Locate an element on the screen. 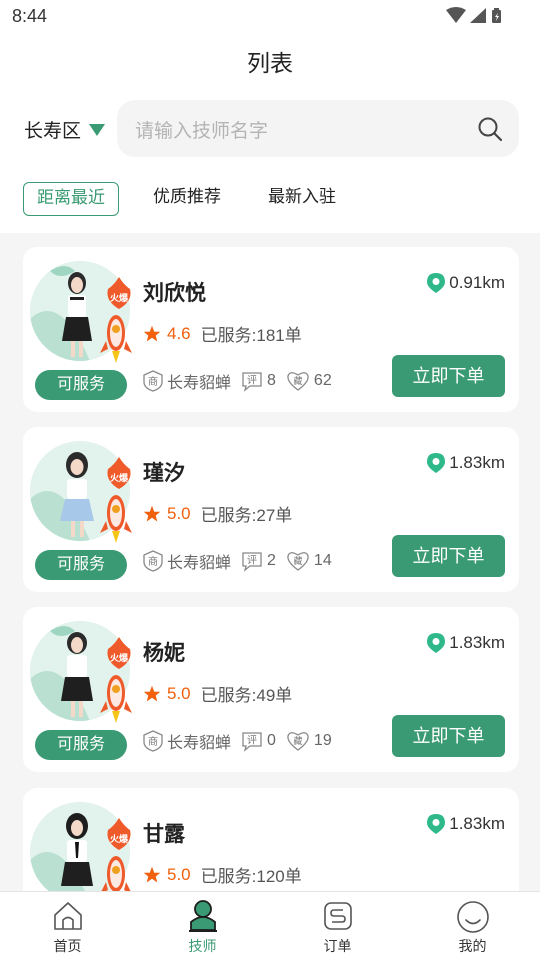  technician-name: 杨妮 is located at coordinates (164, 653).